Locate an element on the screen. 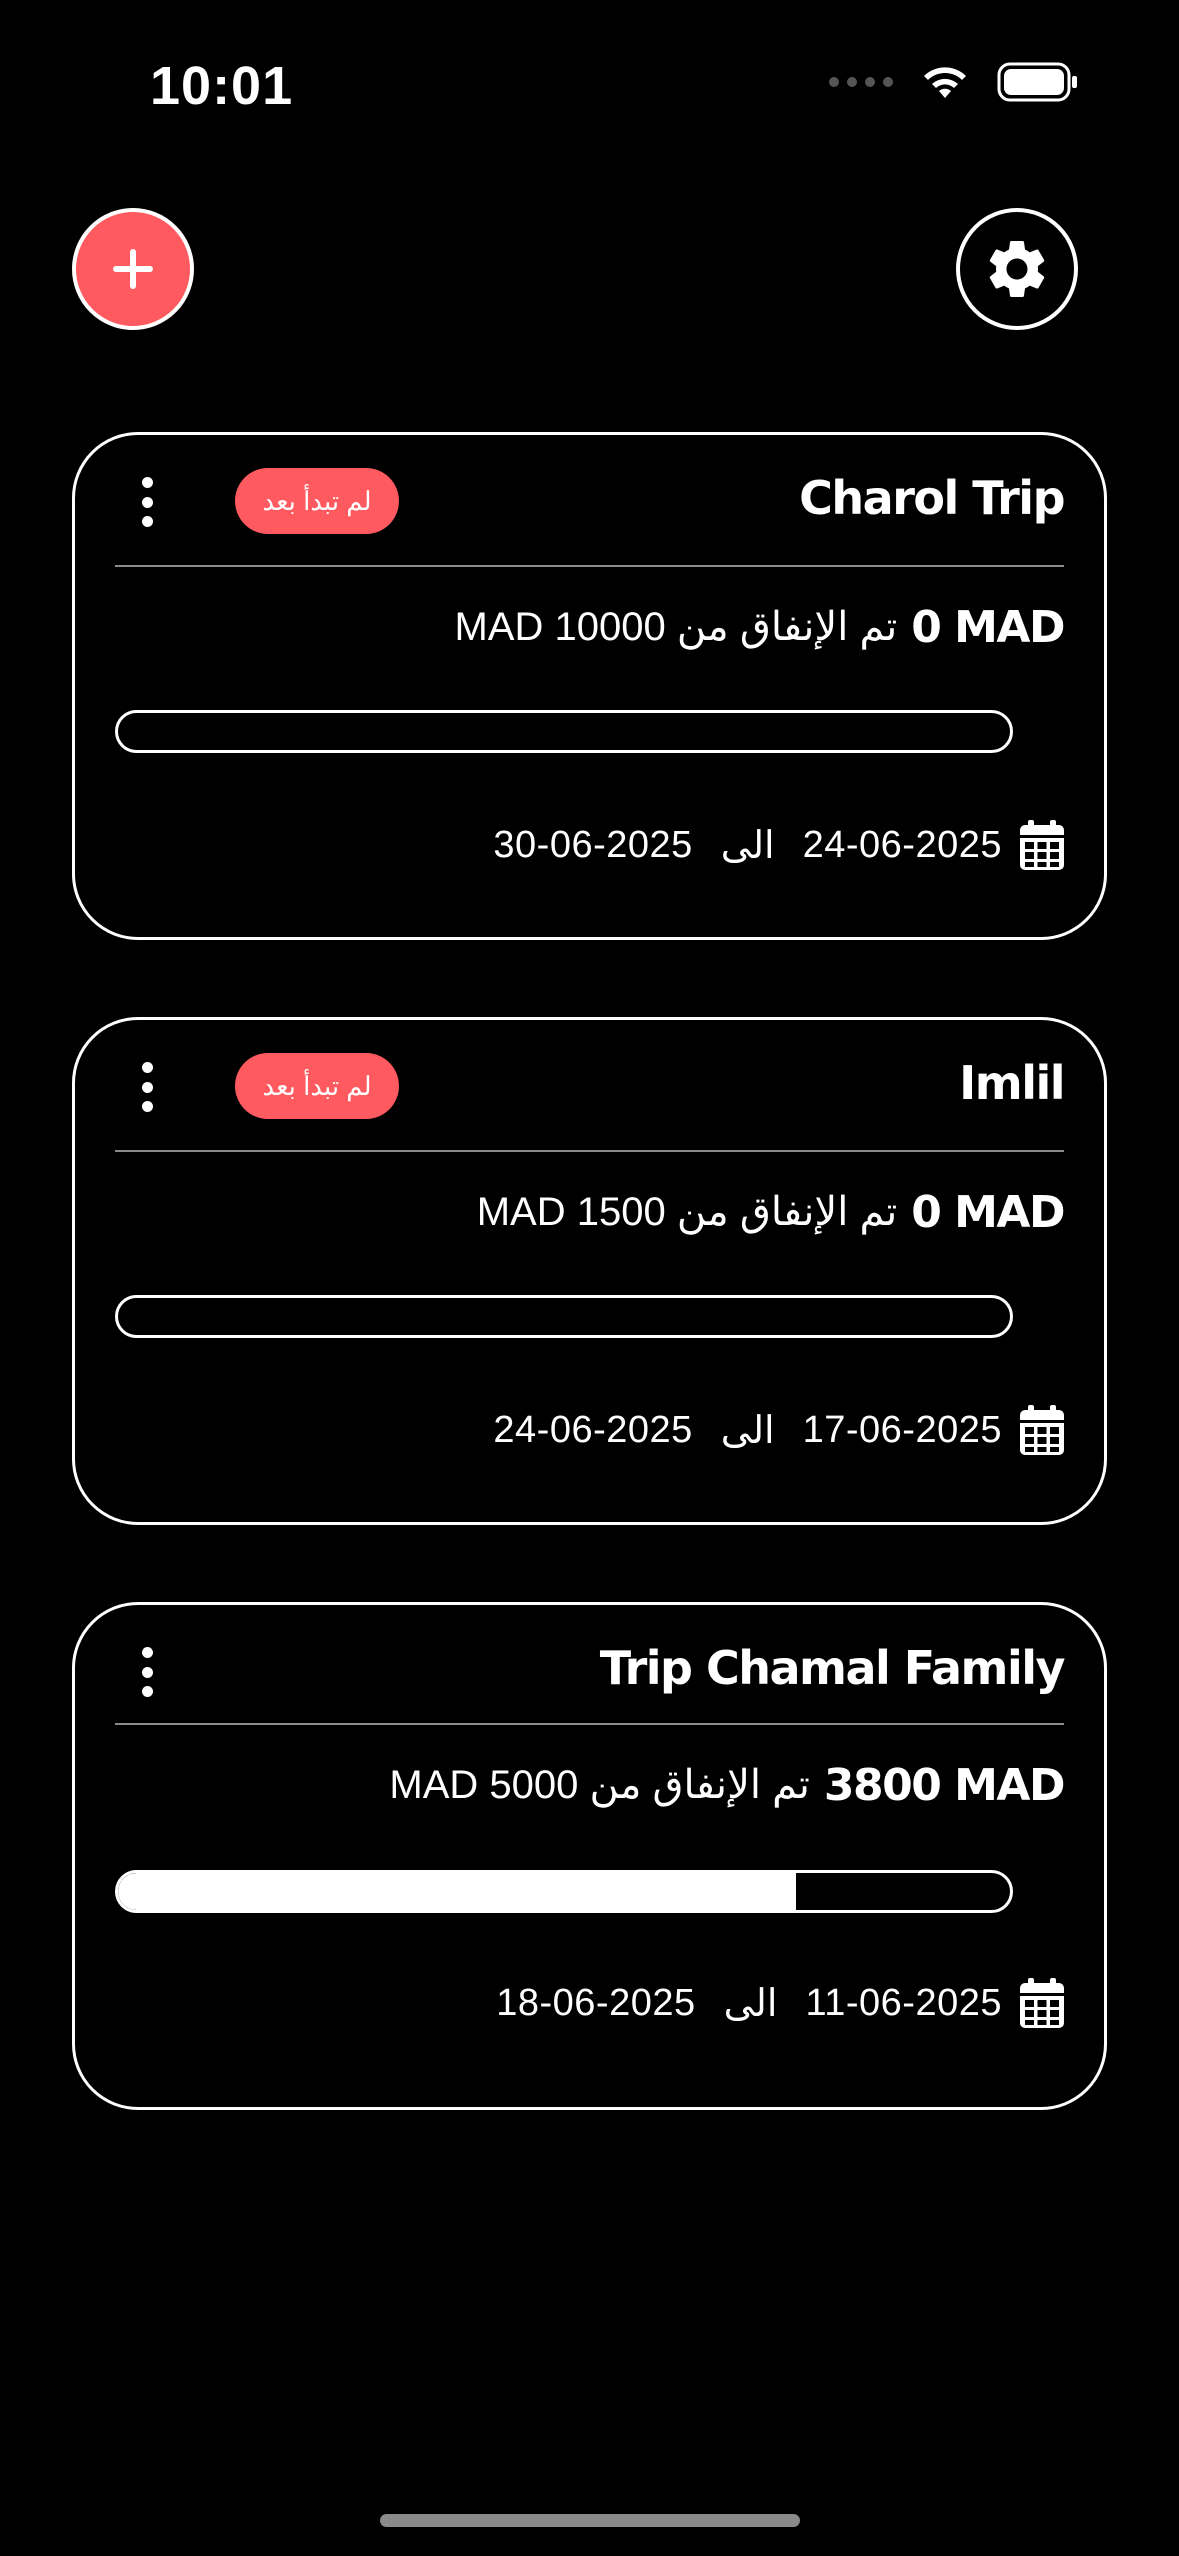 This screenshot has height=2556, width=1179. plus-icon is located at coordinates (133, 269).